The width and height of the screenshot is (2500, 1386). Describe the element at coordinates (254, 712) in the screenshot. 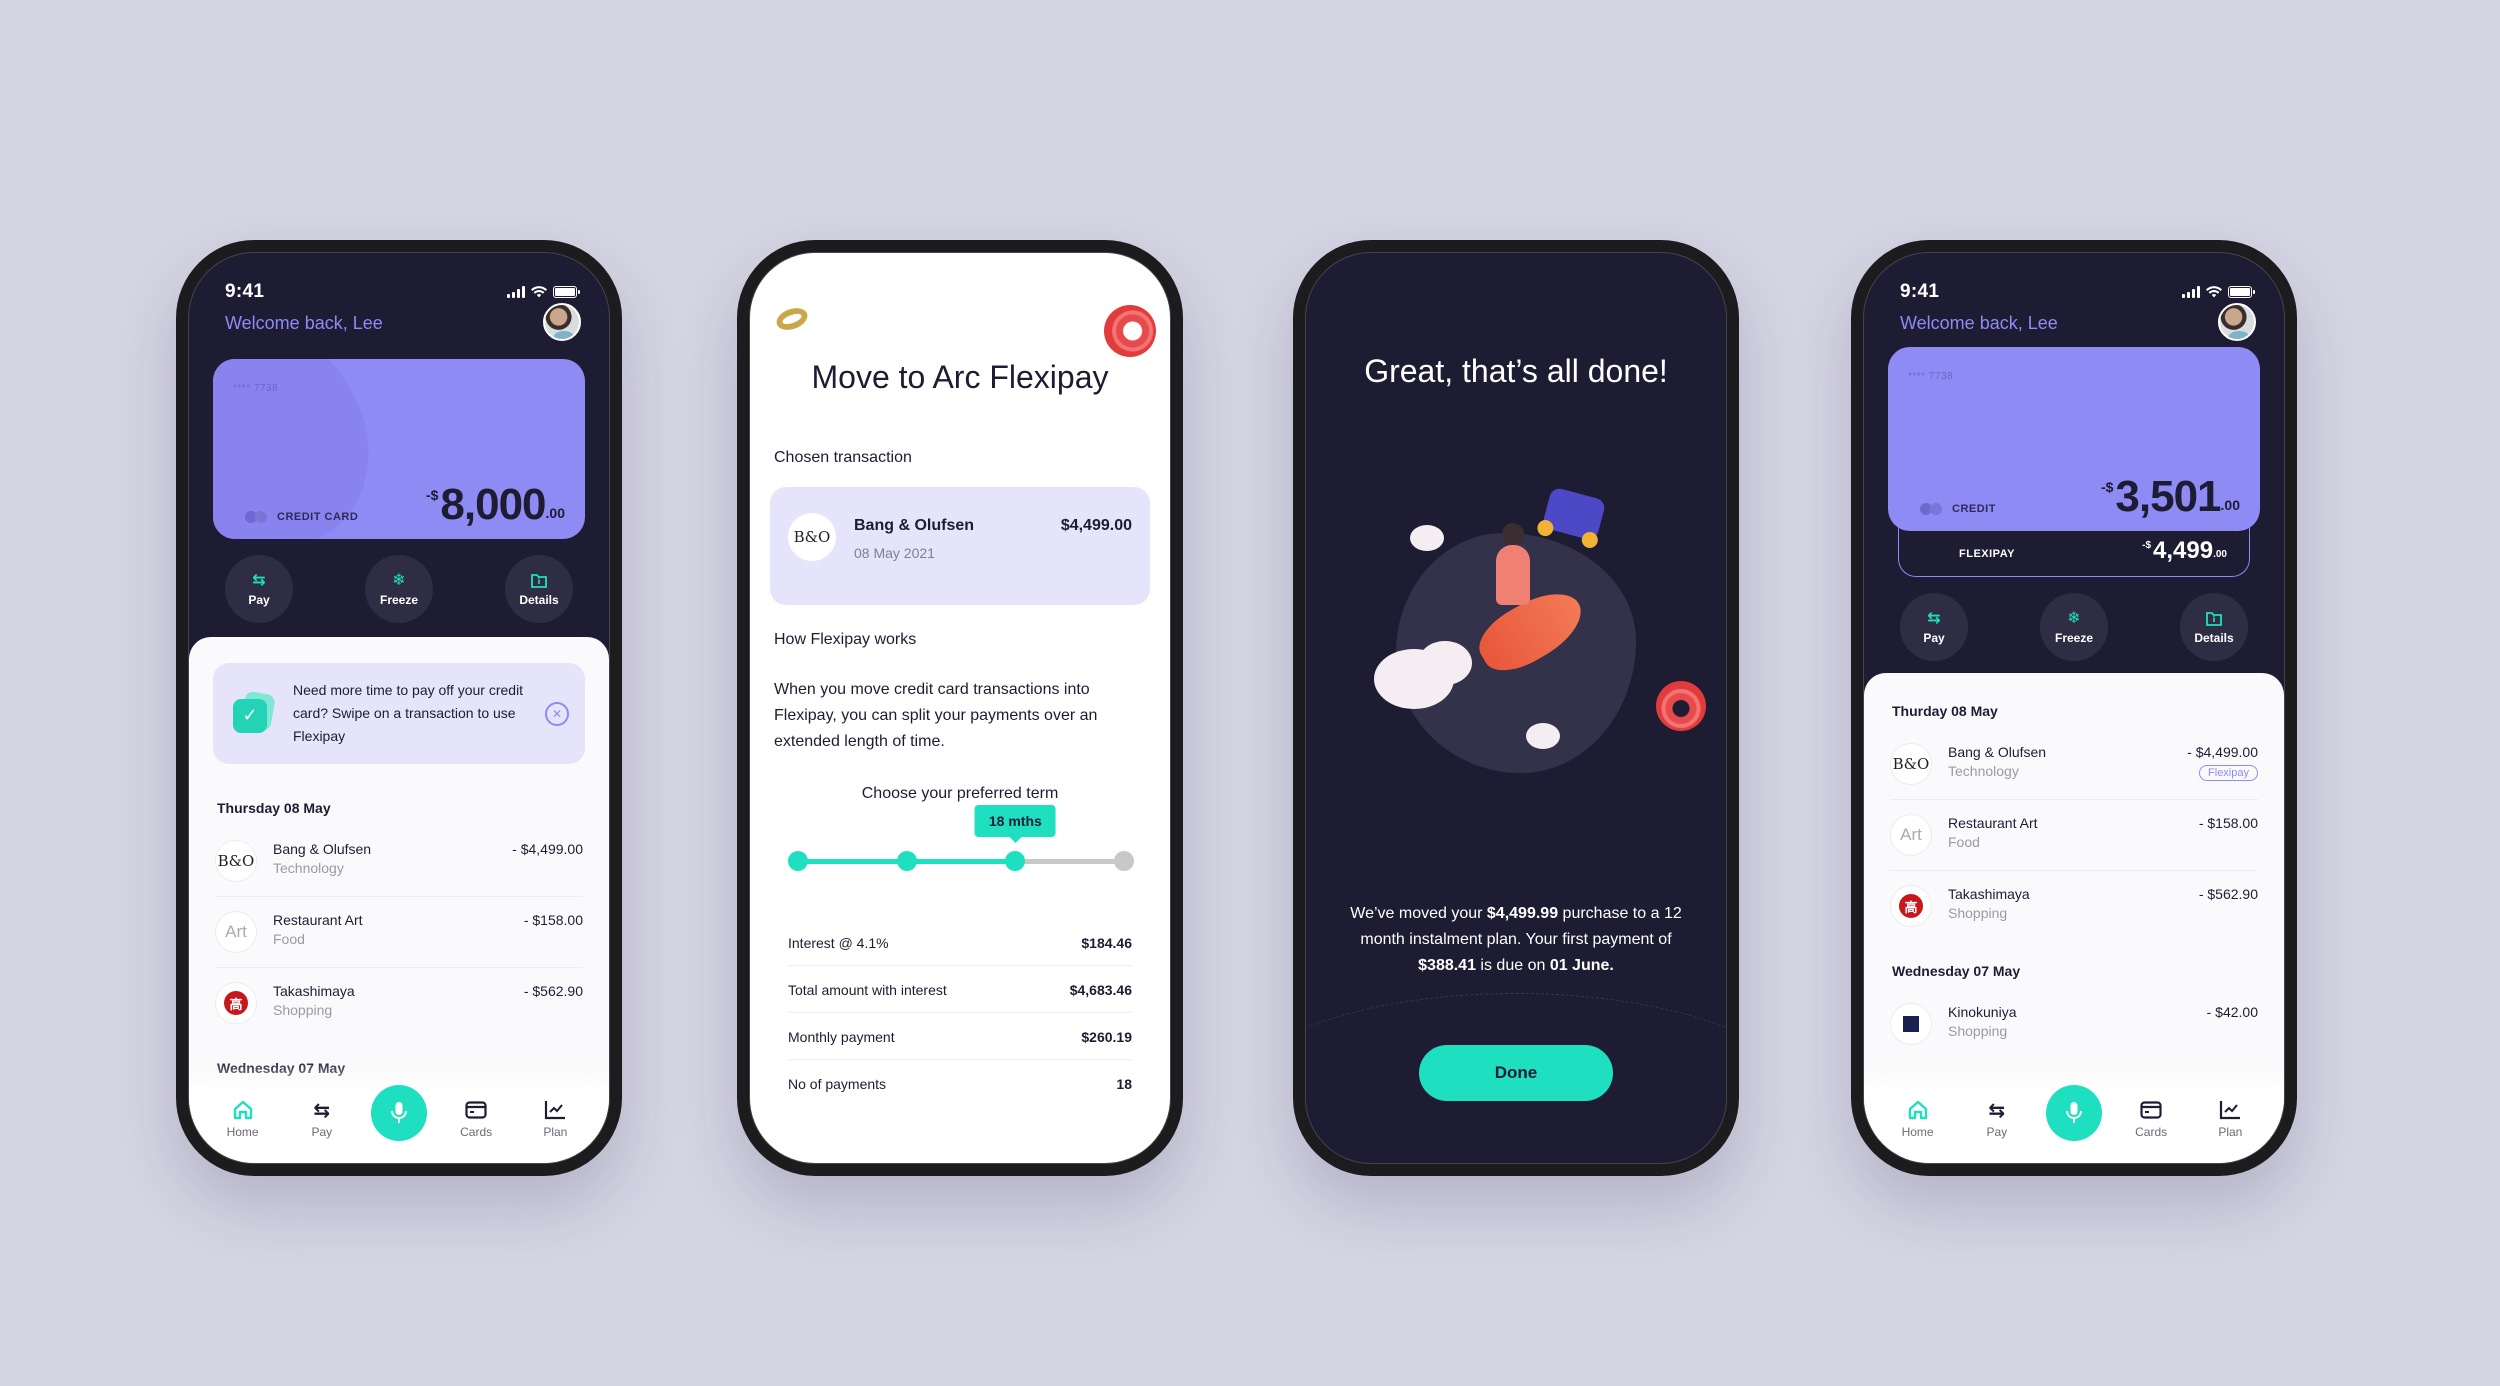

I see `check-cards-icon: ✓` at that location.